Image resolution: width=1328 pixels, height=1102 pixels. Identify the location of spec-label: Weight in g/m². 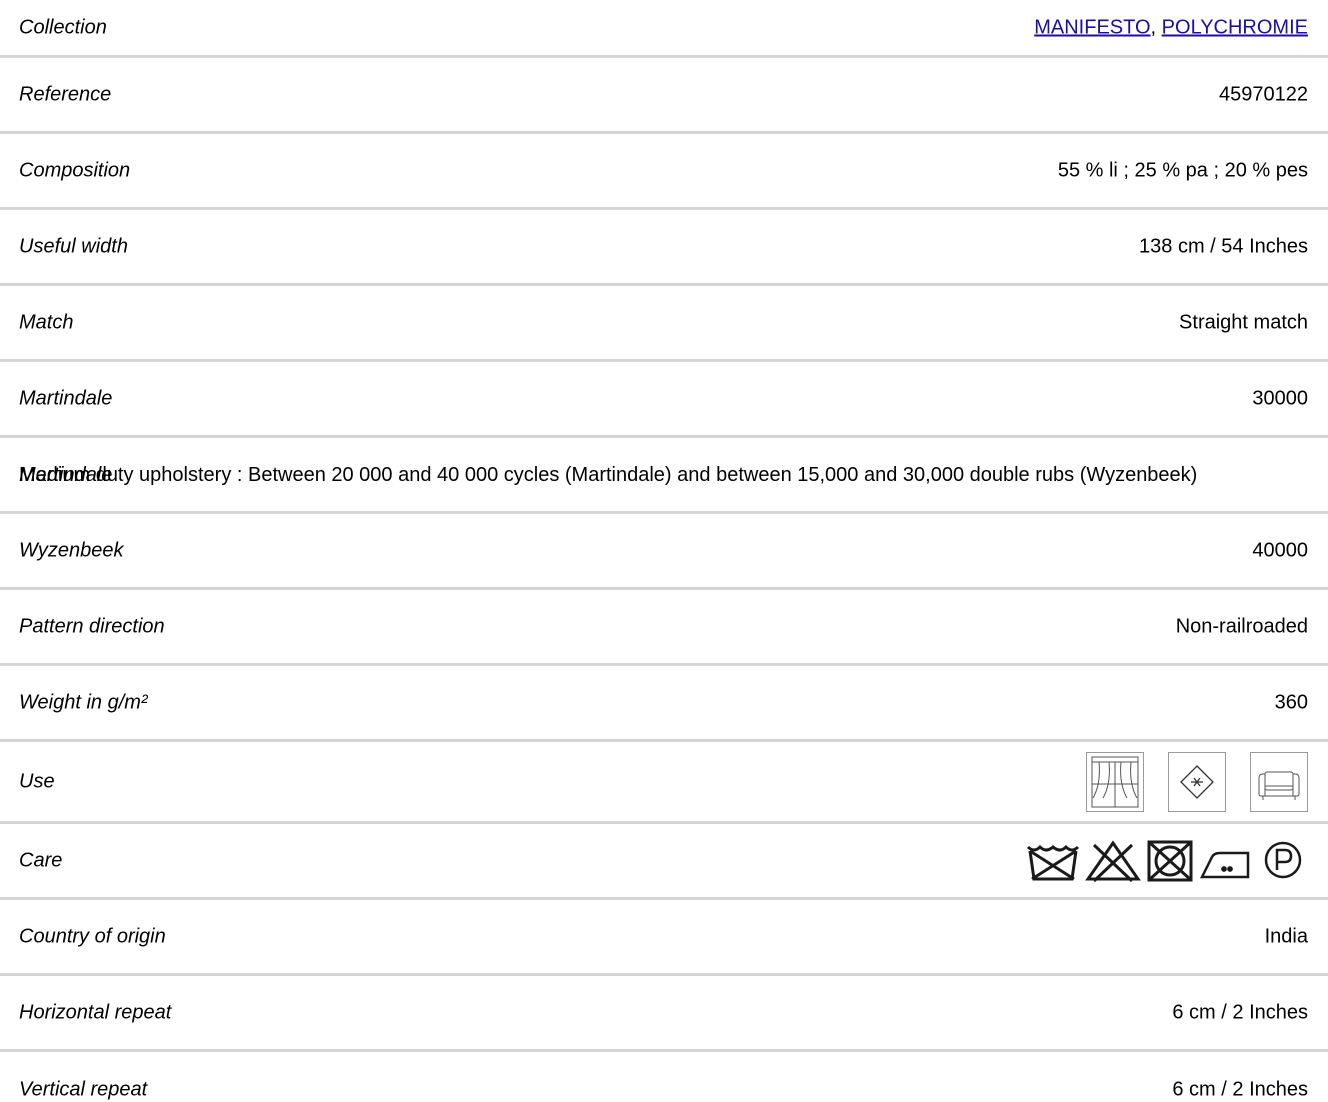
(83, 702).